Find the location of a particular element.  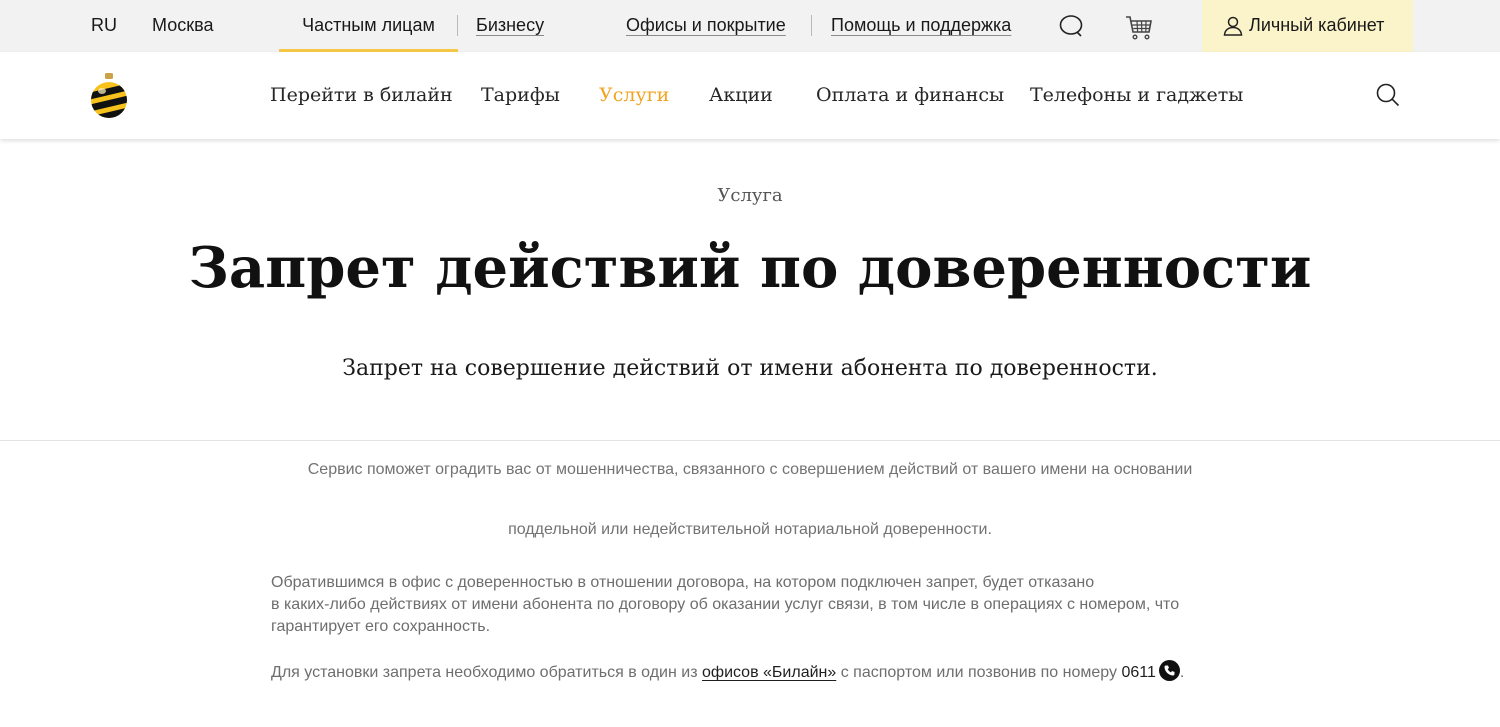

account-button: Личный кабинет is located at coordinates (1307, 26).